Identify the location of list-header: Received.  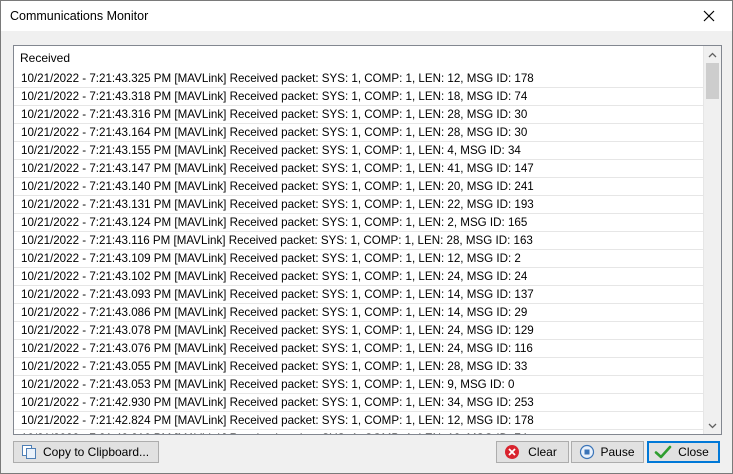
(45, 58).